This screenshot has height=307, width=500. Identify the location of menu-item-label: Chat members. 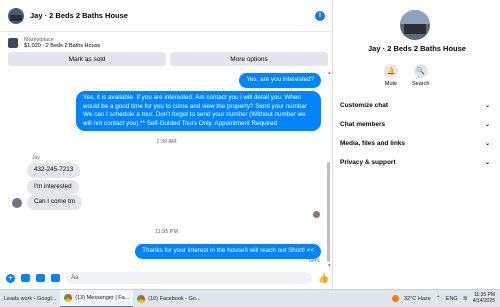
(363, 124).